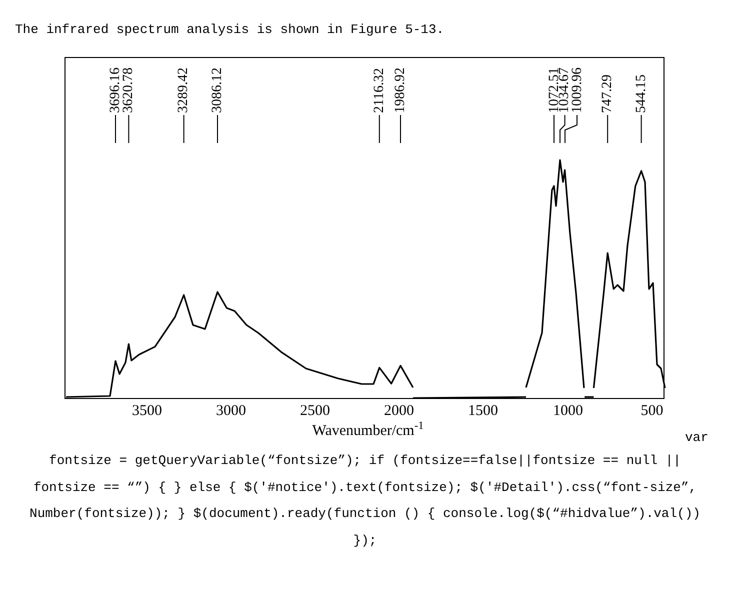 This screenshot has width=730, height=590. What do you see at coordinates (315, 411) in the screenshot?
I see `x-tick-label: 2500` at bounding box center [315, 411].